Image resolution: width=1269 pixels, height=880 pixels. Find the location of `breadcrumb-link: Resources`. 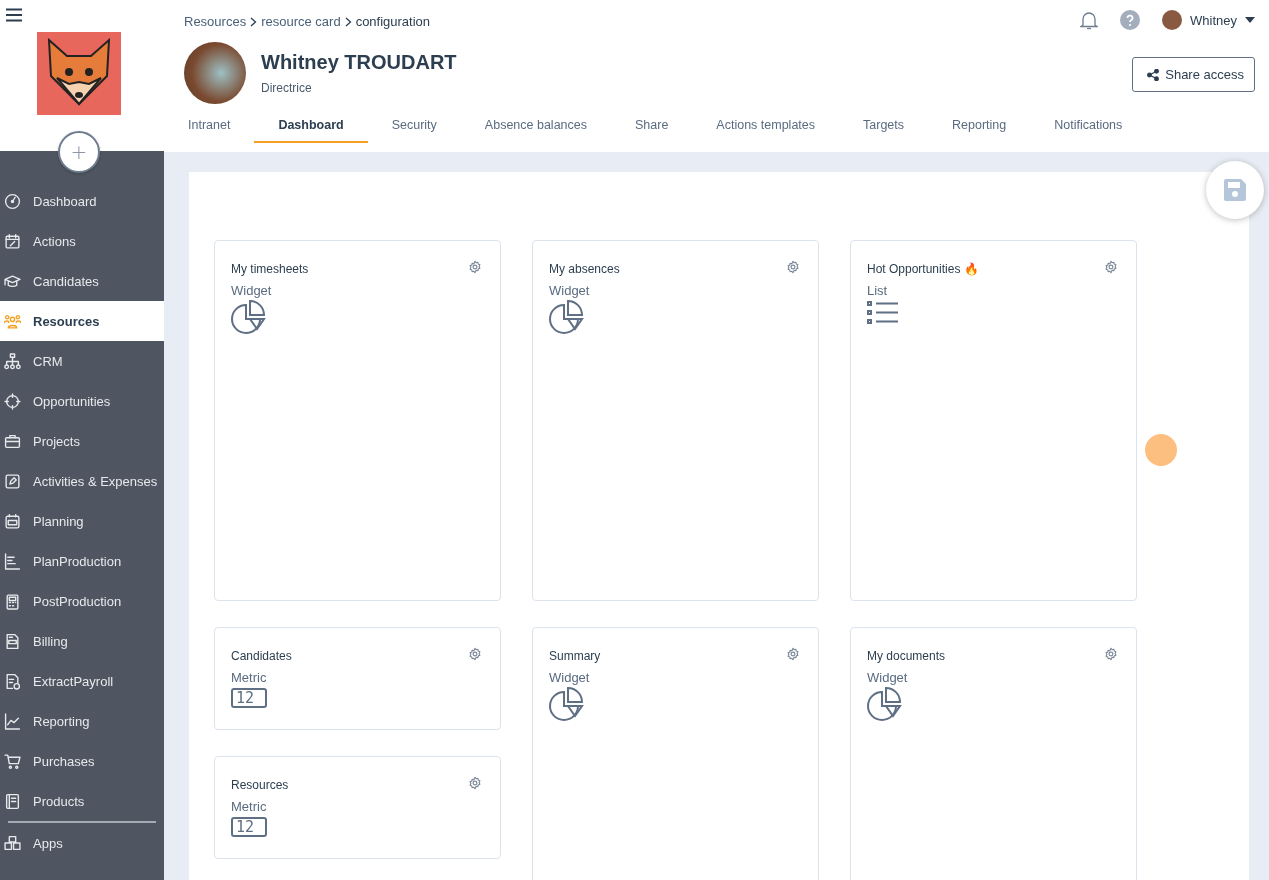

breadcrumb-link: Resources is located at coordinates (215, 21).